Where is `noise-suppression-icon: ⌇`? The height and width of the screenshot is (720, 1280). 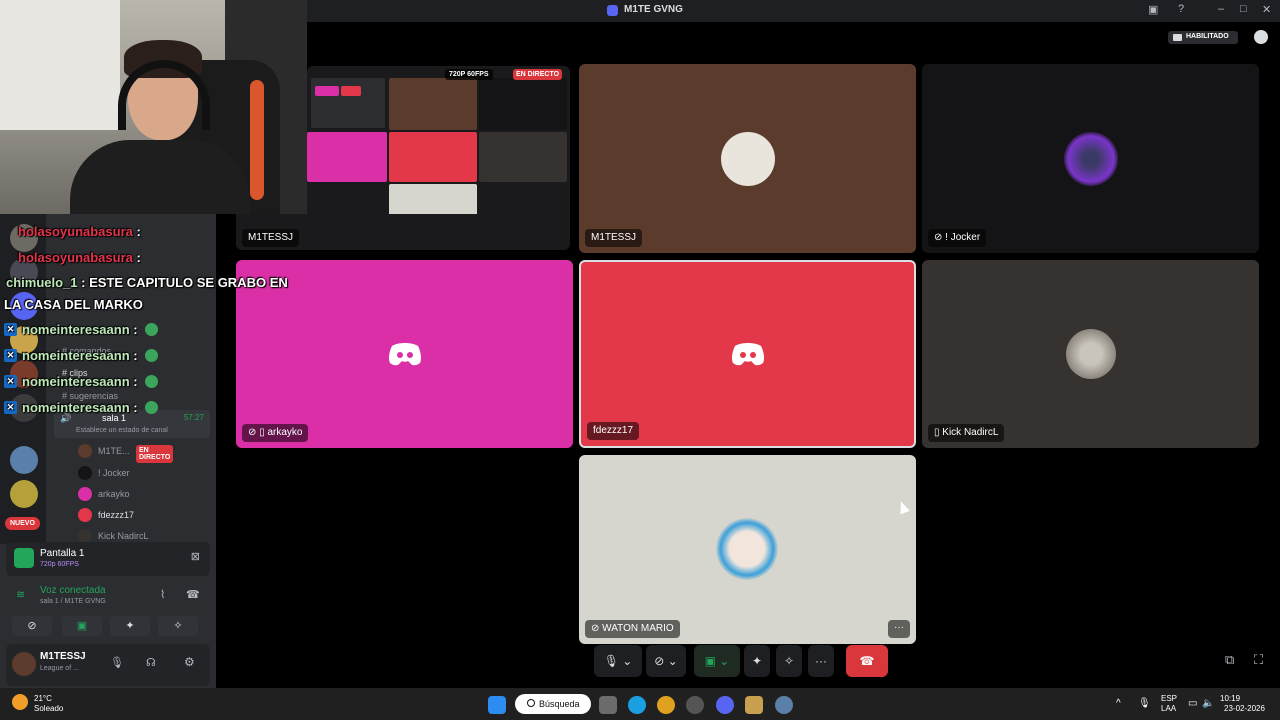 noise-suppression-icon: ⌇ is located at coordinates (162, 594).